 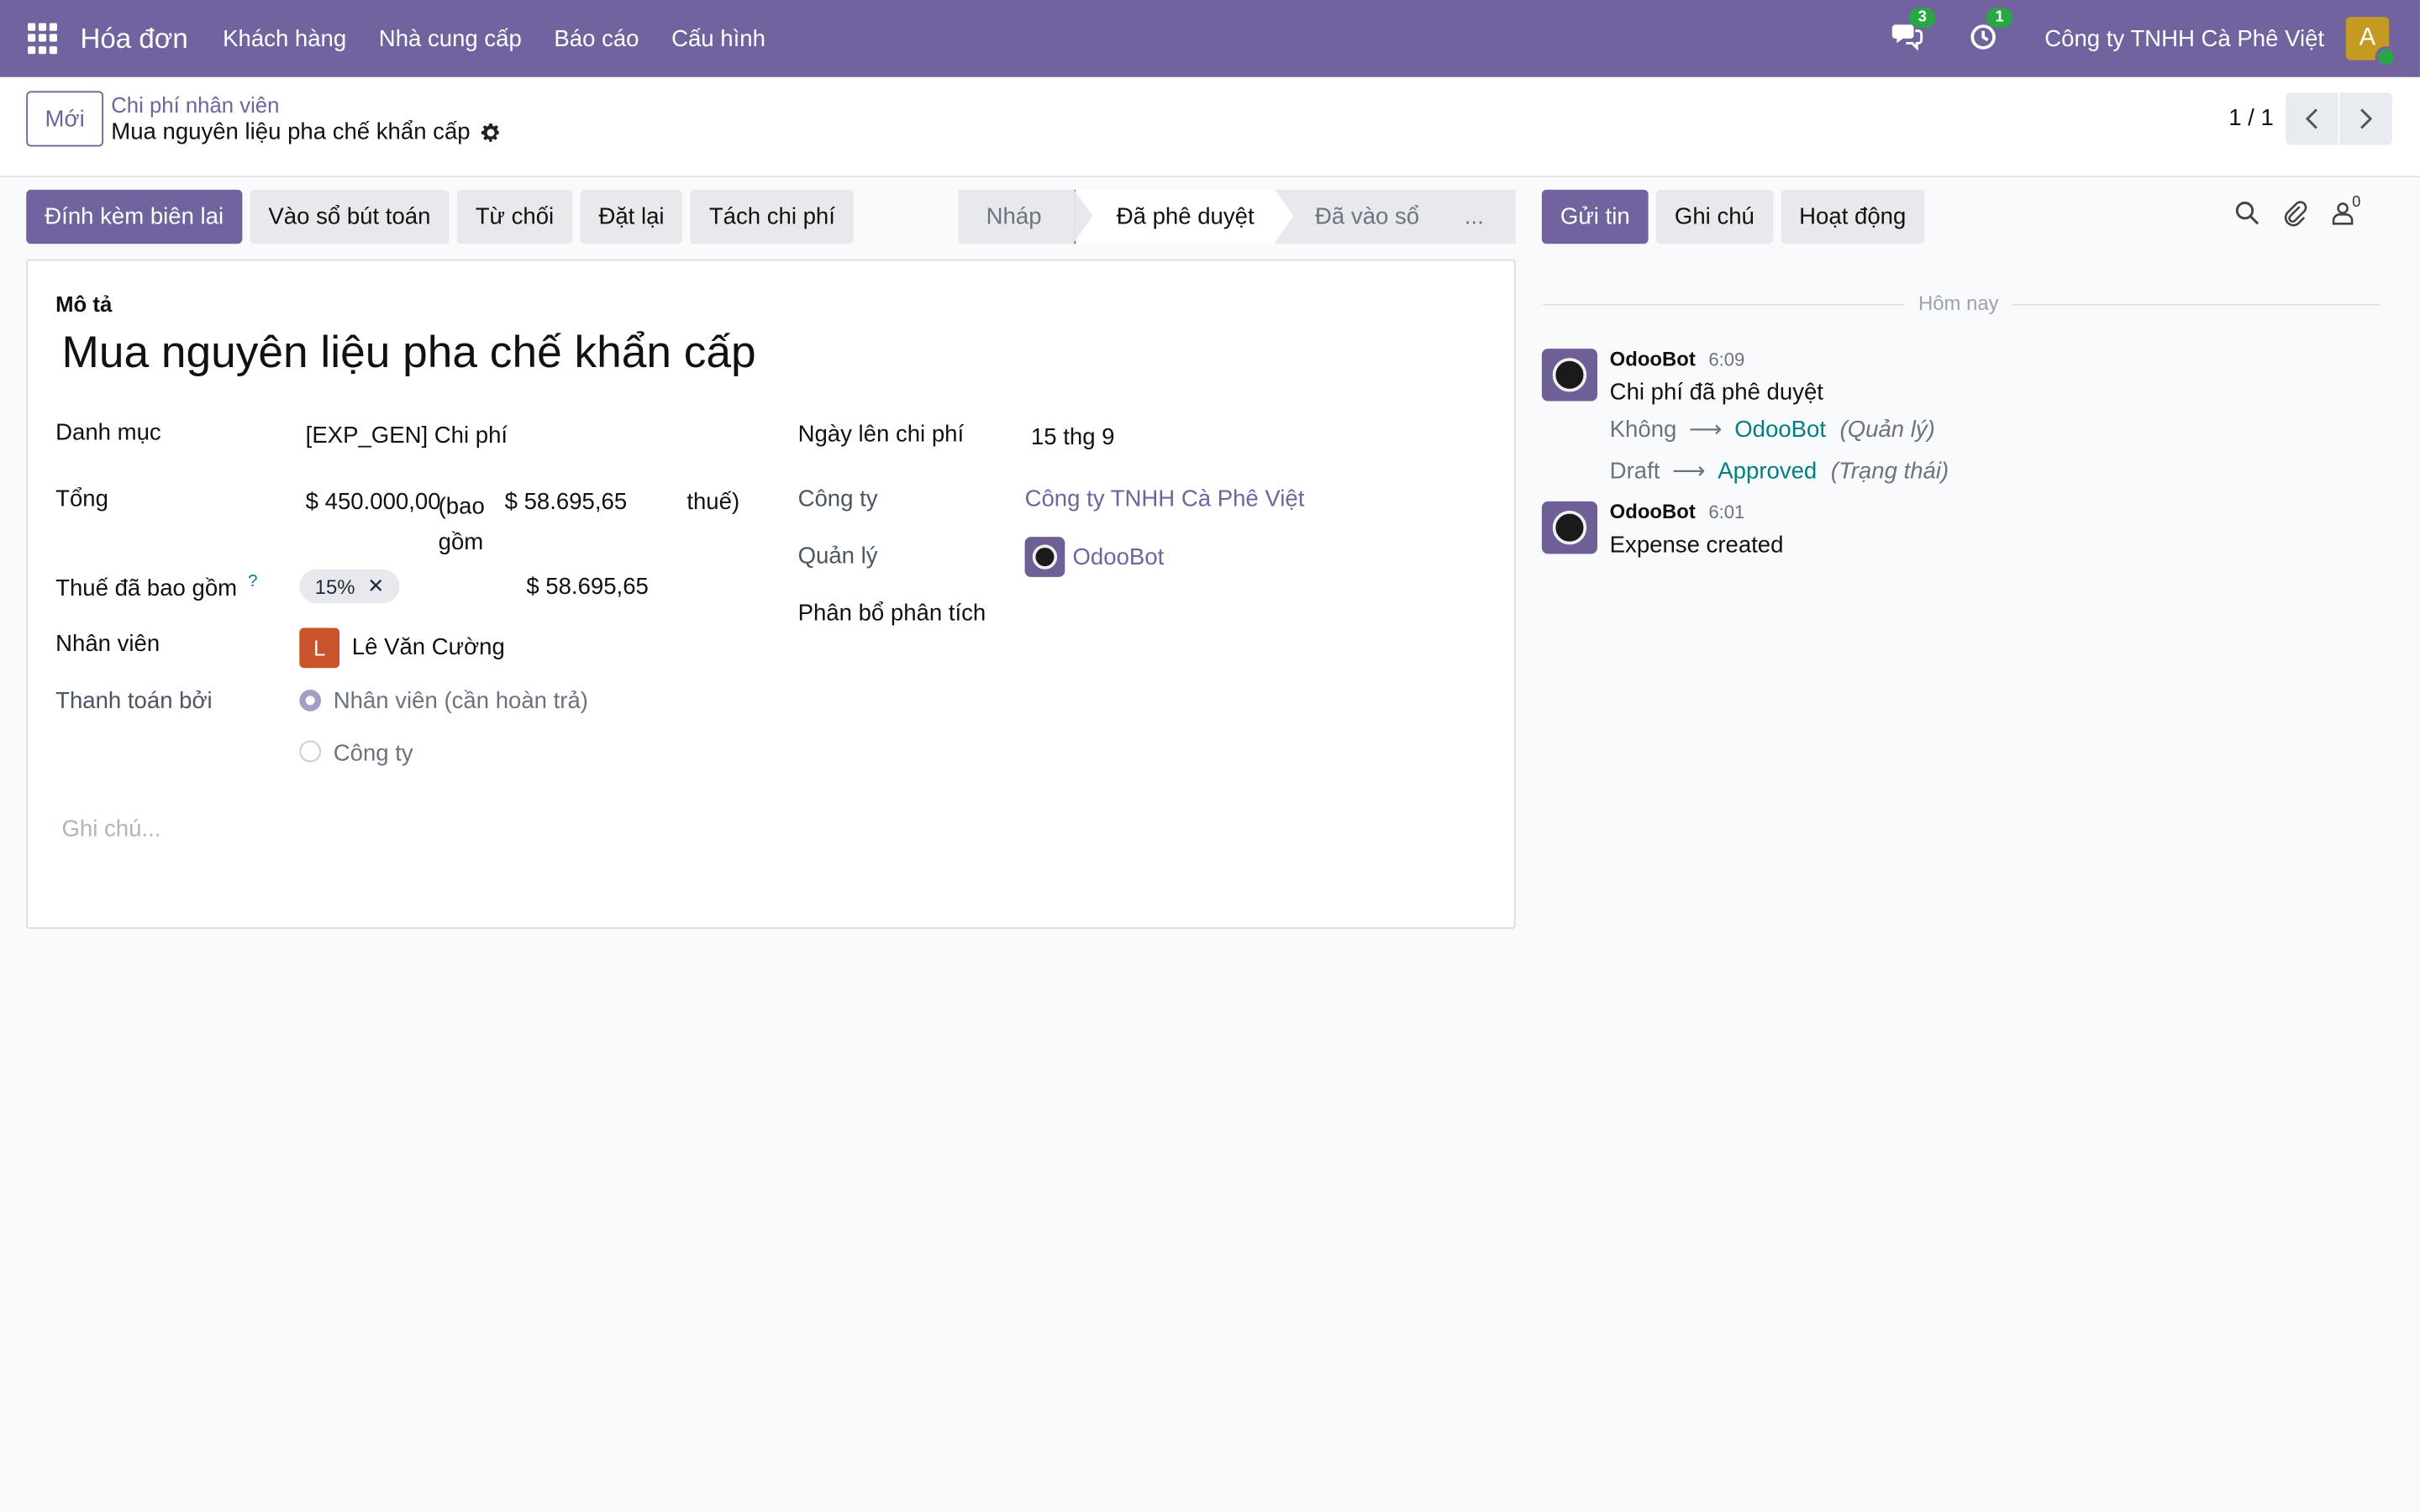 What do you see at coordinates (1727, 512) in the screenshot?
I see `message-time: 6:01` at bounding box center [1727, 512].